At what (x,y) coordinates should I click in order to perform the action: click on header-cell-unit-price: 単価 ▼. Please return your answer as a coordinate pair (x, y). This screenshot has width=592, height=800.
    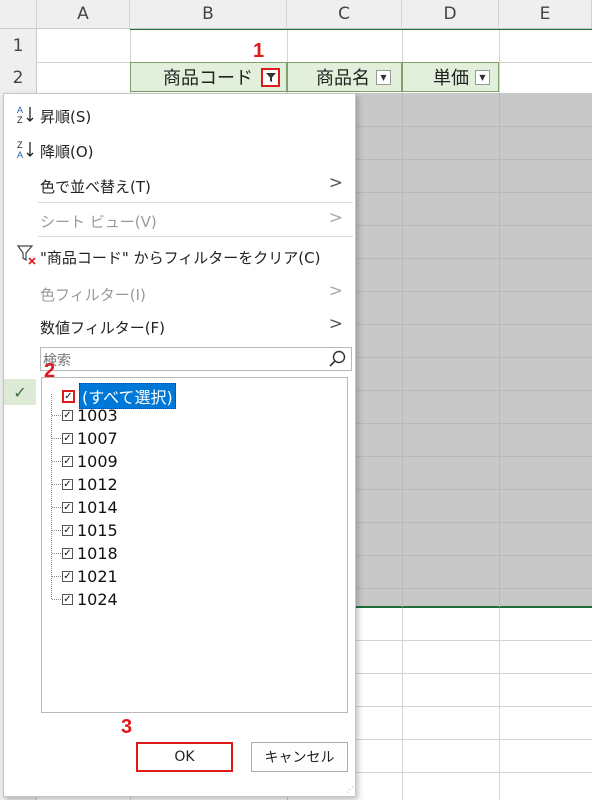
    Looking at the image, I should click on (450, 77).